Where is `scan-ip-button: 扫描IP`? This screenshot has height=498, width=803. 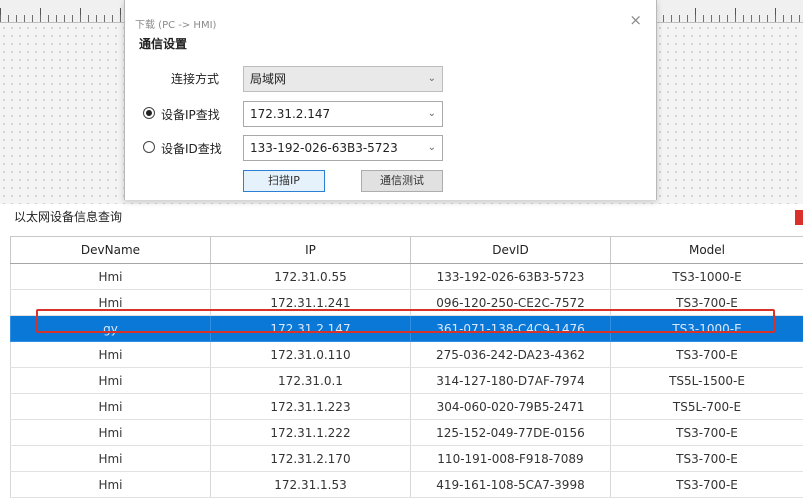
scan-ip-button: 扫描IP is located at coordinates (284, 181).